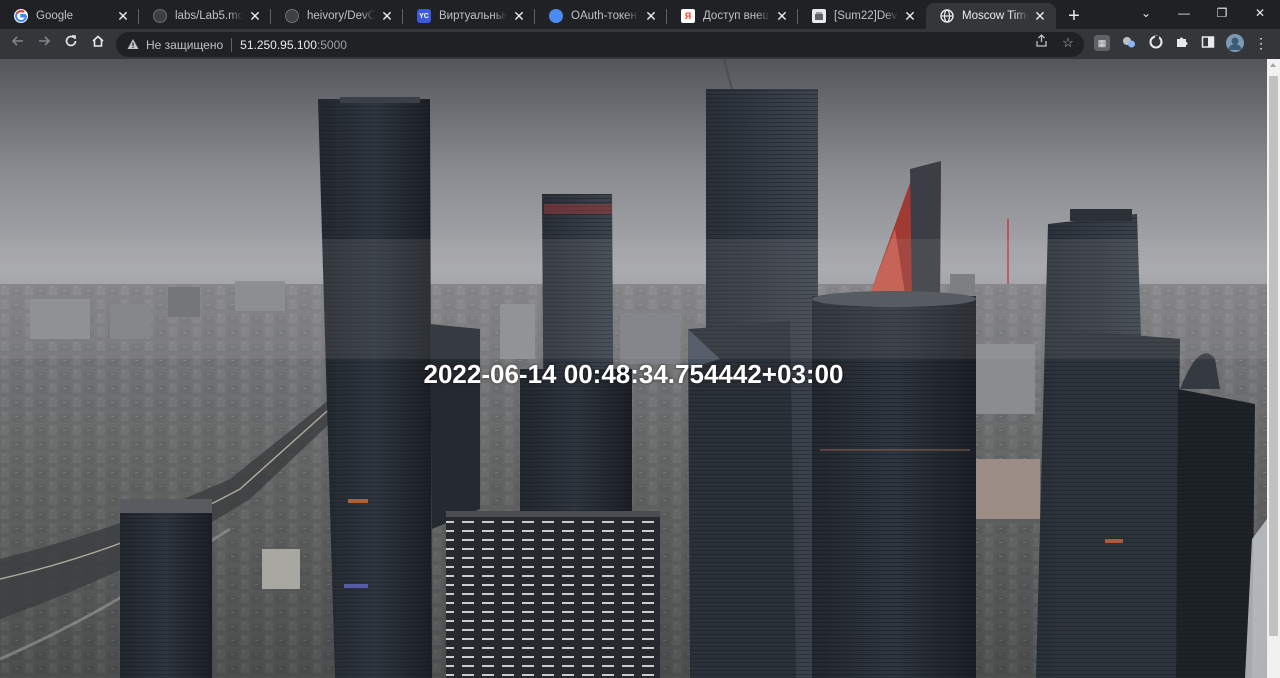 This screenshot has width=1280, height=678. What do you see at coordinates (1184, 14) in the screenshot?
I see `minimize-button: —` at bounding box center [1184, 14].